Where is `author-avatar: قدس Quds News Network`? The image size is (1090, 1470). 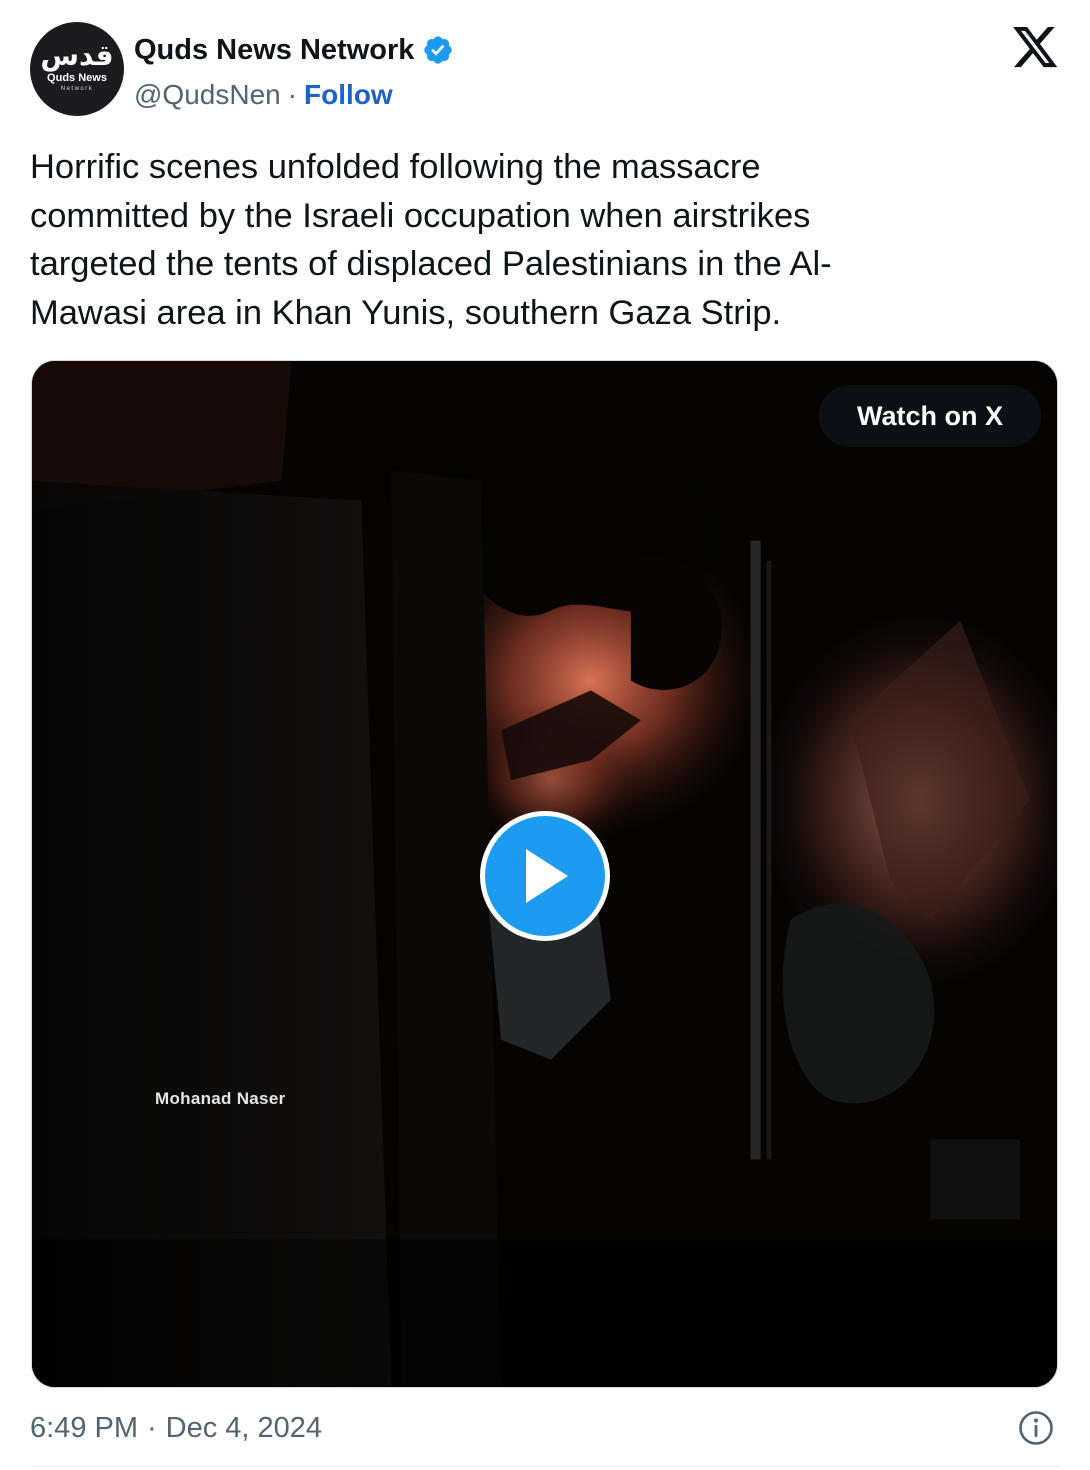 author-avatar: قدس Quds News Network is located at coordinates (77, 69).